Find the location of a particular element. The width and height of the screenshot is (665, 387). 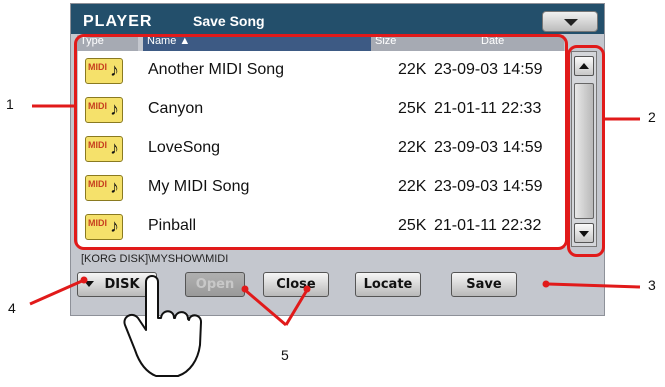

pointing-hand-icon is located at coordinates (162, 326).